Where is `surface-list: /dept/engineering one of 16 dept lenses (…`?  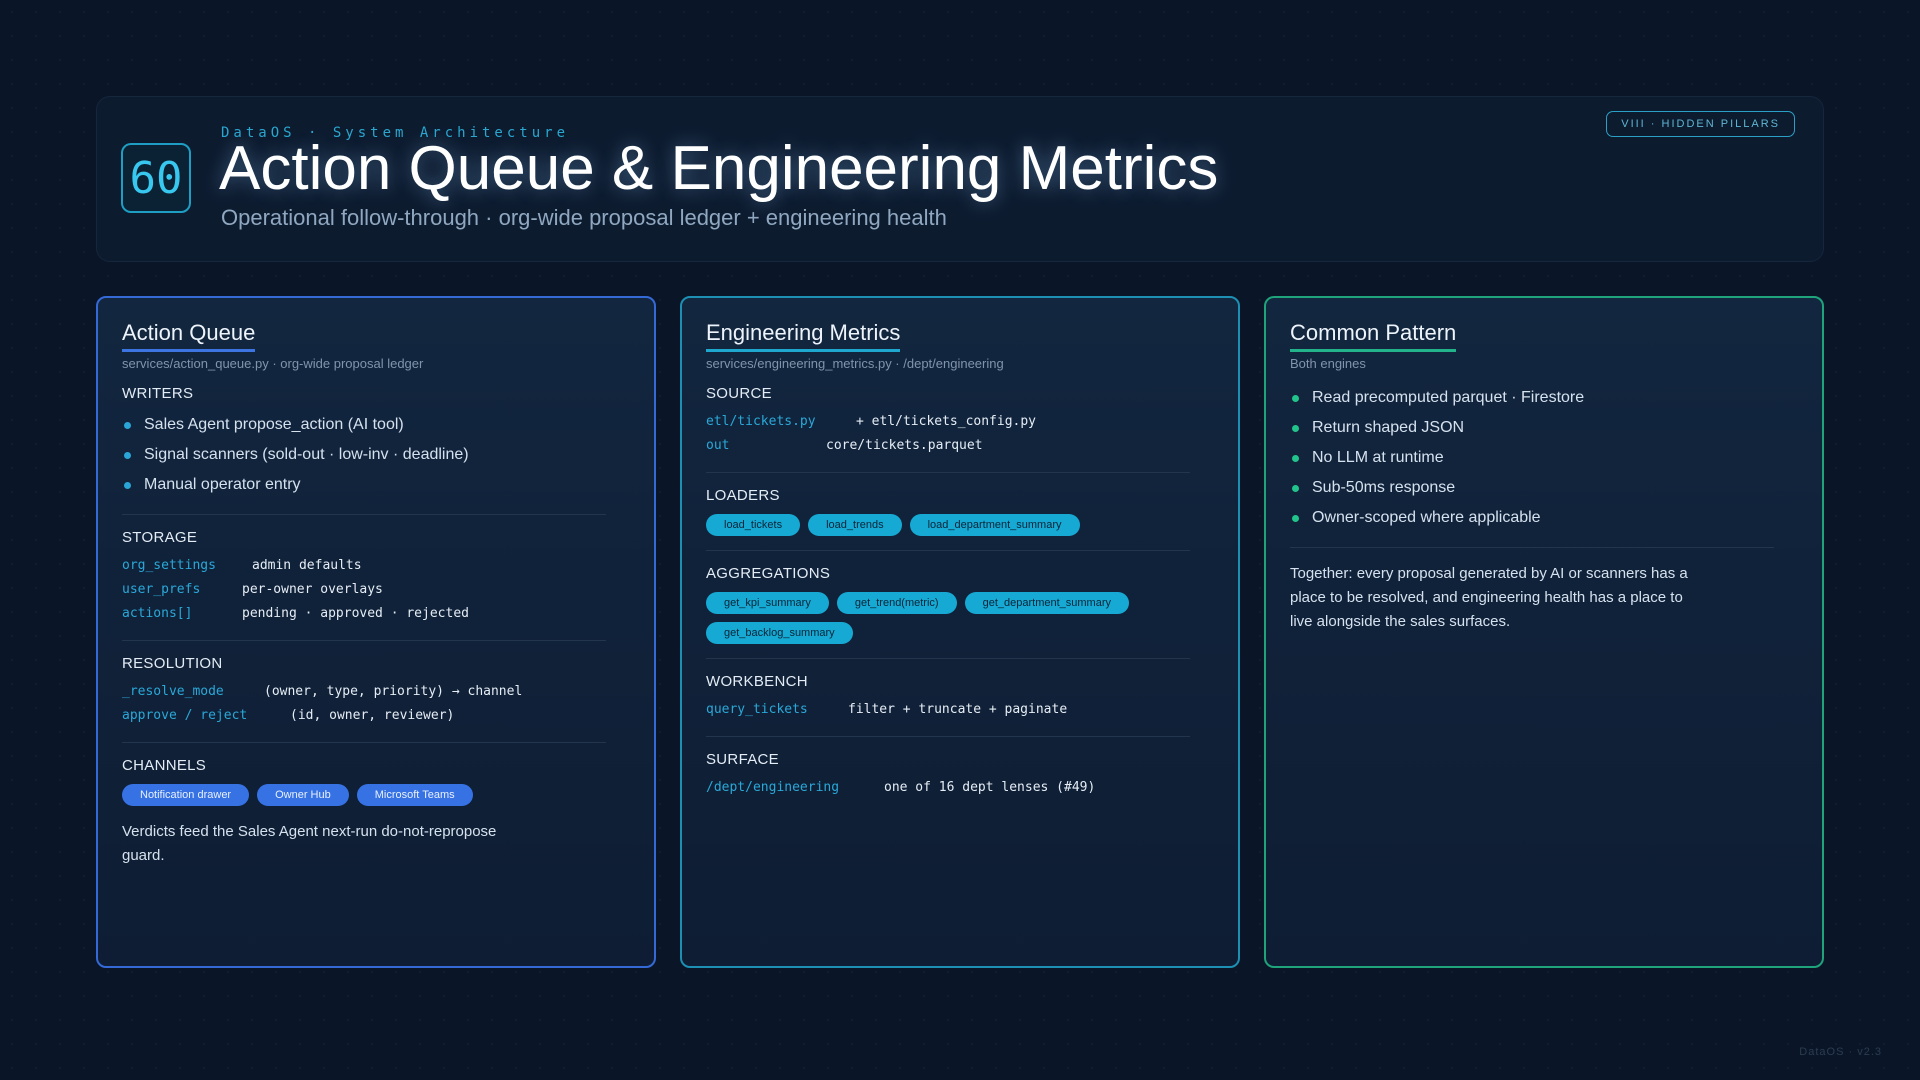 surface-list: /dept/engineering one of 16 dept lenses (… is located at coordinates (960, 788).